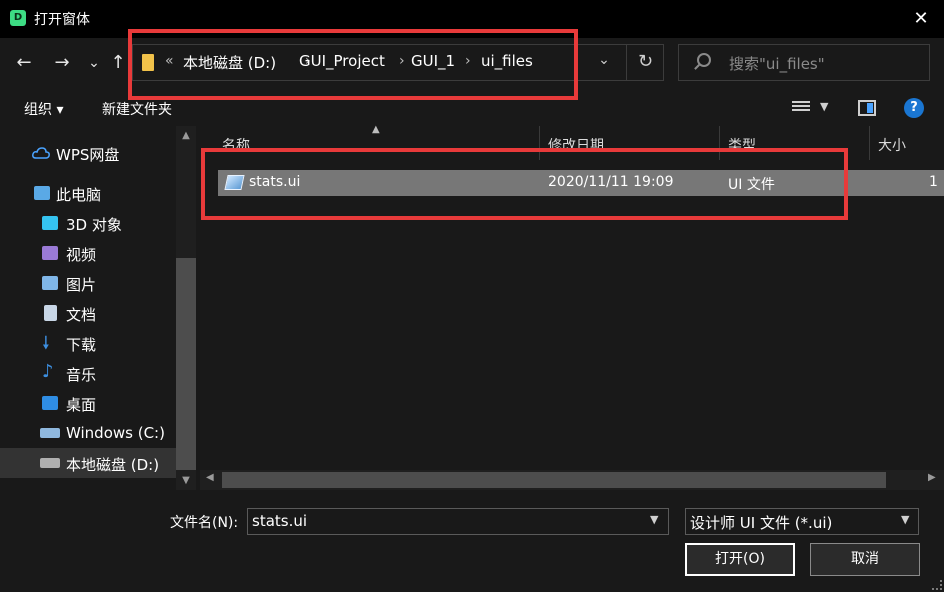  Describe the element at coordinates (645, 62) in the screenshot. I see `refresh-button: ↻` at that location.